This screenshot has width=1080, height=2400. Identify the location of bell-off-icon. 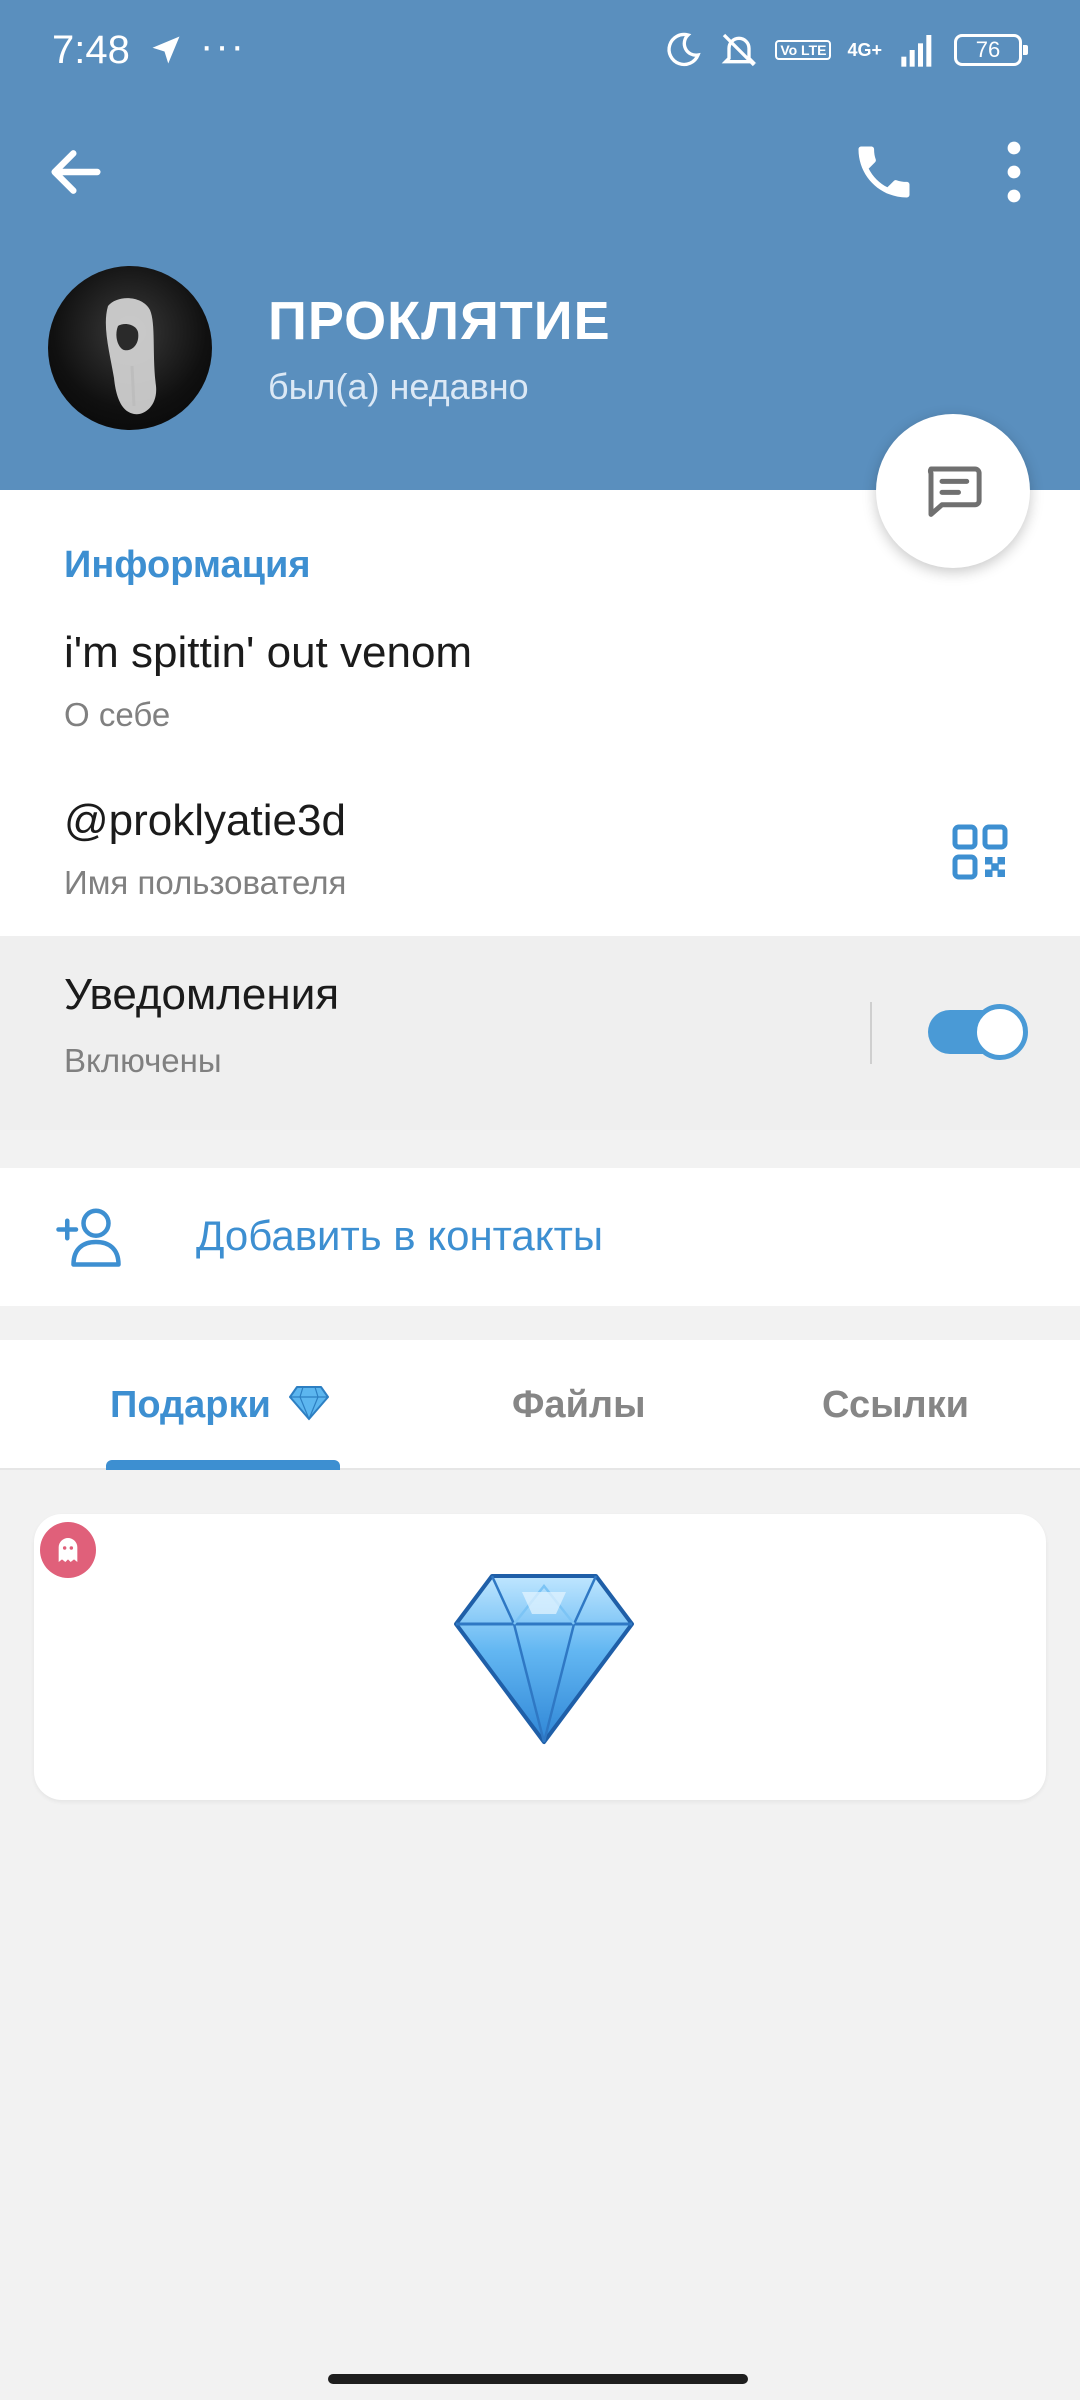
(739, 50).